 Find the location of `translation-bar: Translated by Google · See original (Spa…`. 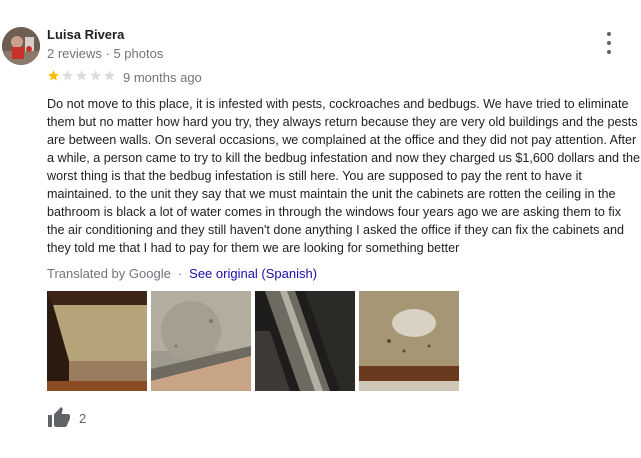

translation-bar: Translated by Google · See original (Spa… is located at coordinates (182, 273).